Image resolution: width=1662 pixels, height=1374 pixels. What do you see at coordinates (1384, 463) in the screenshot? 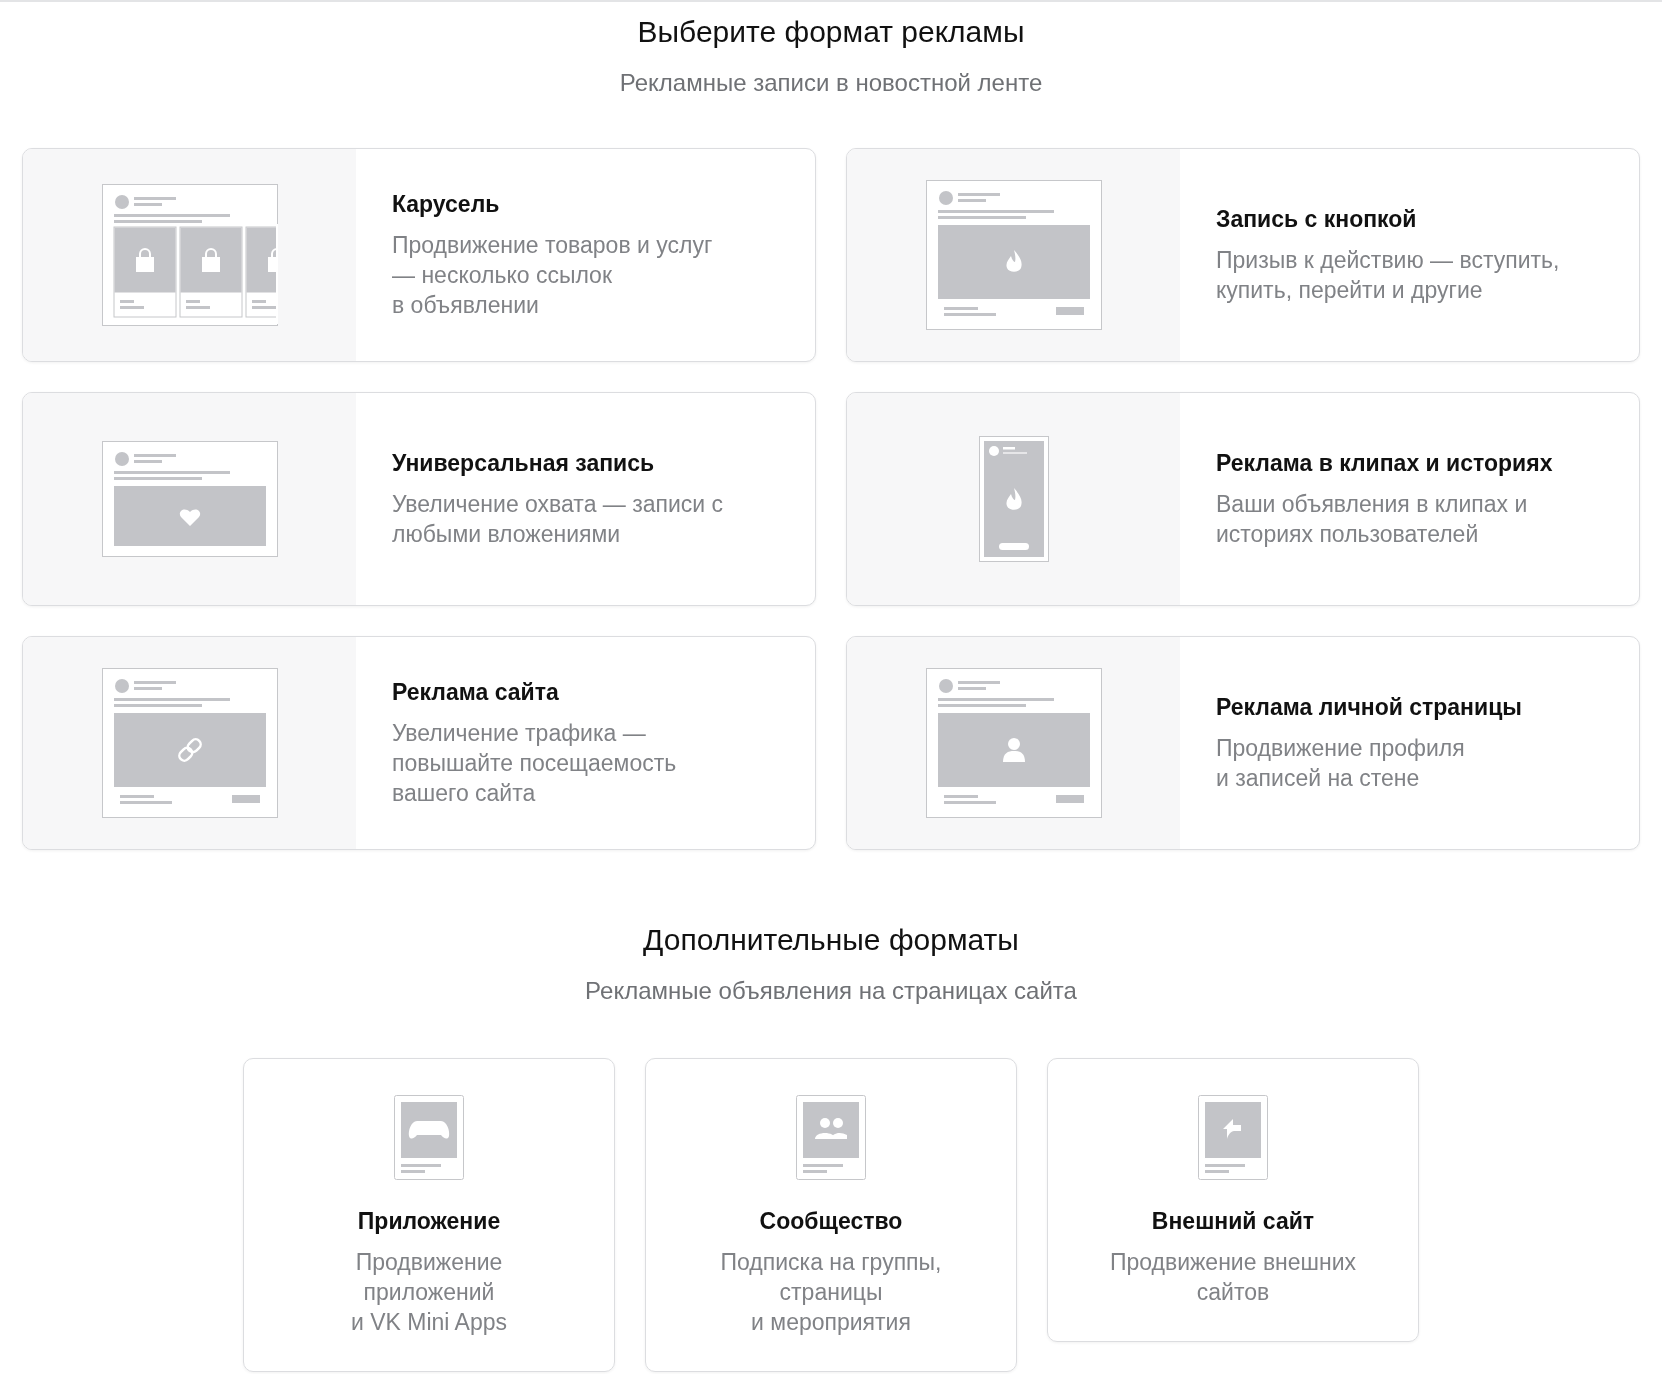
I see `format-title: Реклама в клипах и историях` at bounding box center [1384, 463].